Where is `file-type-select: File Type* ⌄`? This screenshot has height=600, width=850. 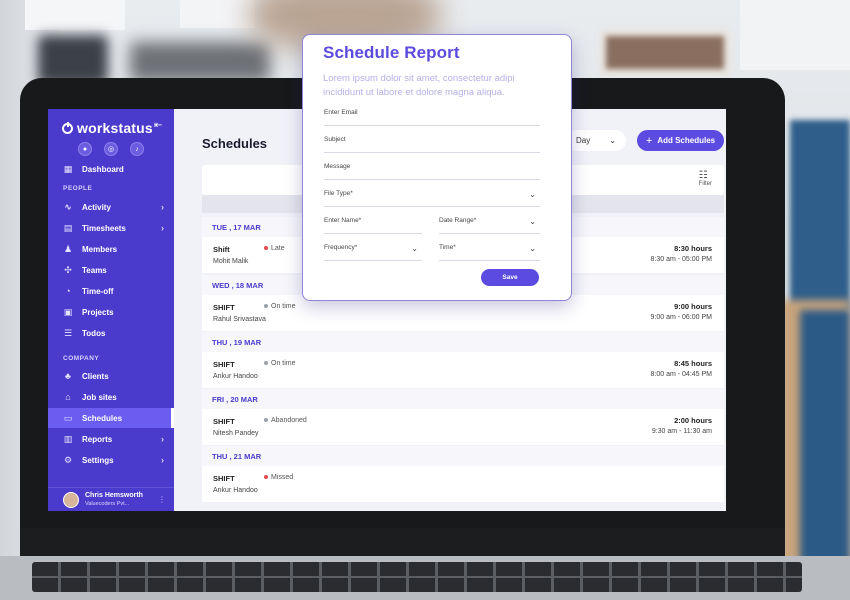
file-type-select: File Type* ⌄ is located at coordinates (432, 198).